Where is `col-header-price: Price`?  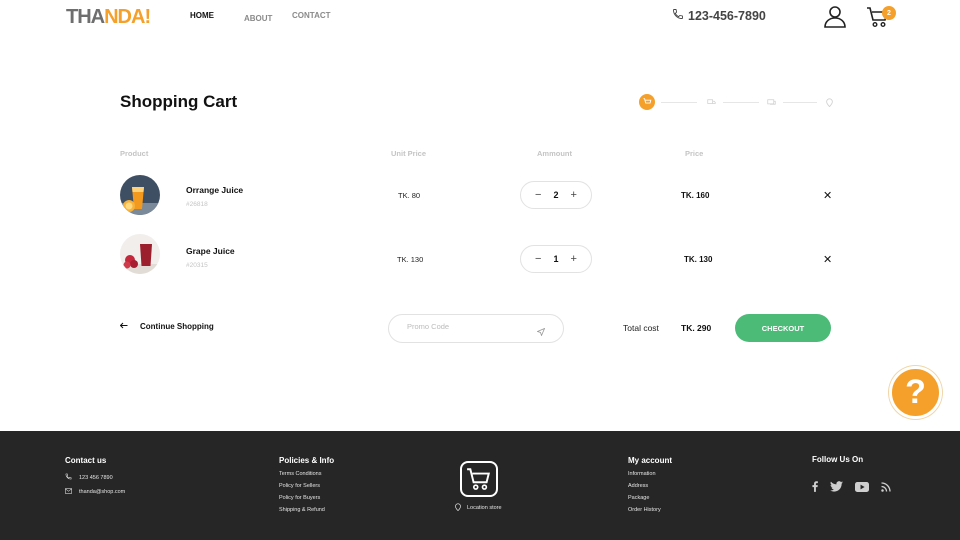
col-header-price: Price is located at coordinates (694, 153).